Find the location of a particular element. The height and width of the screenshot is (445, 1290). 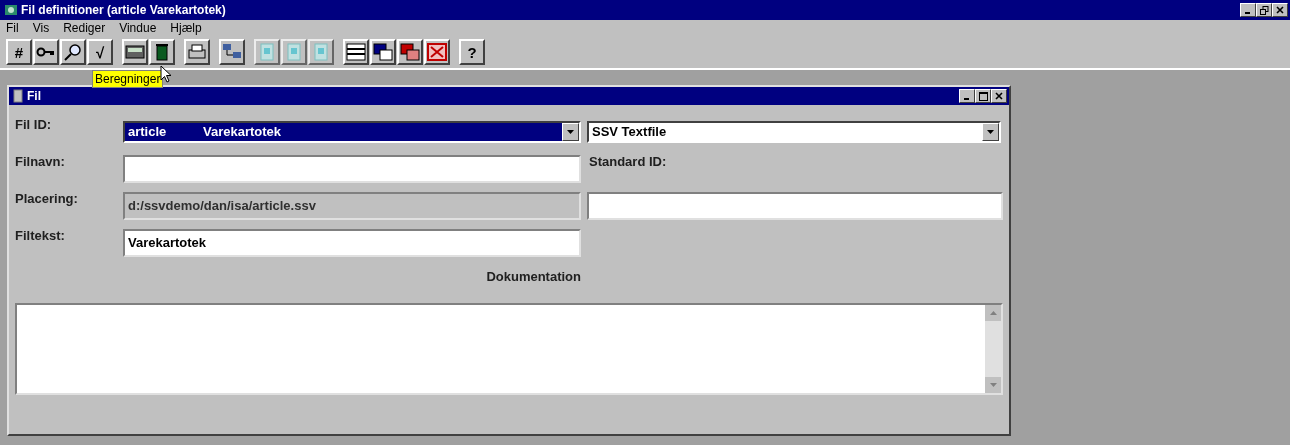

toolbar-button: # is located at coordinates (19, 52).